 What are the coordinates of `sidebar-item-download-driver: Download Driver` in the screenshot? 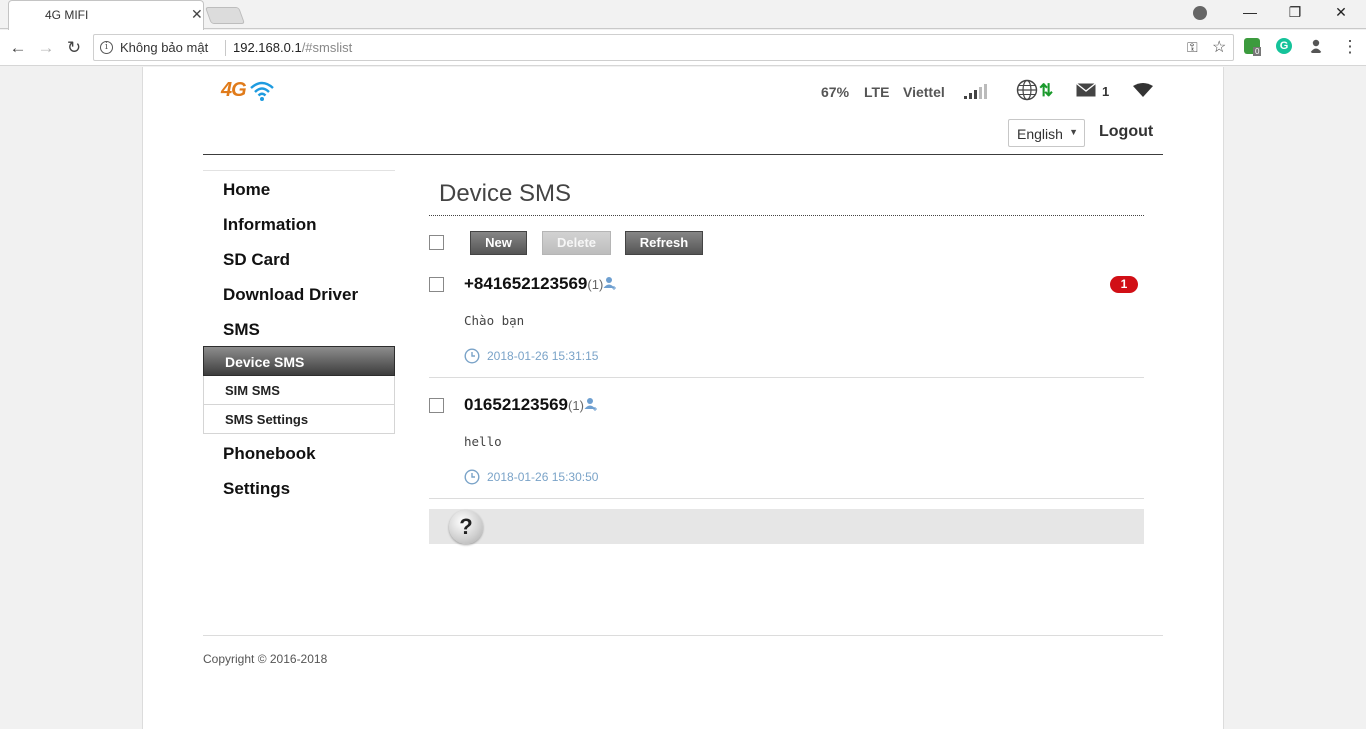 It's located at (290, 295).